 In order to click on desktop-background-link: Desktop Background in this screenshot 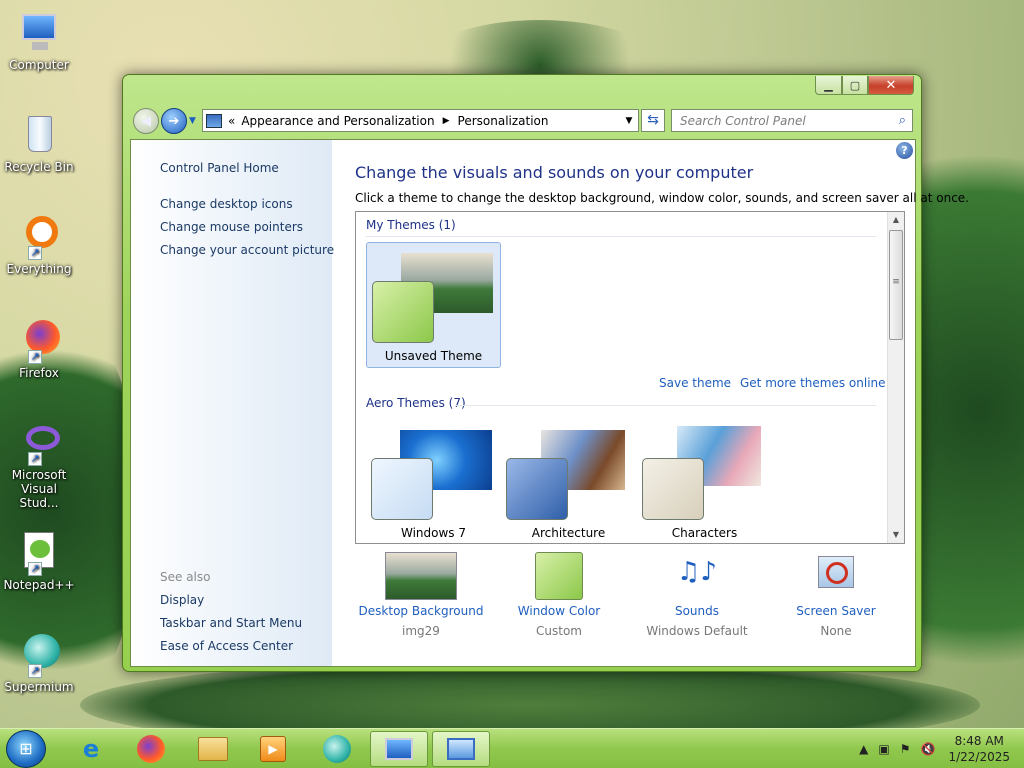, I will do `click(421, 611)`.